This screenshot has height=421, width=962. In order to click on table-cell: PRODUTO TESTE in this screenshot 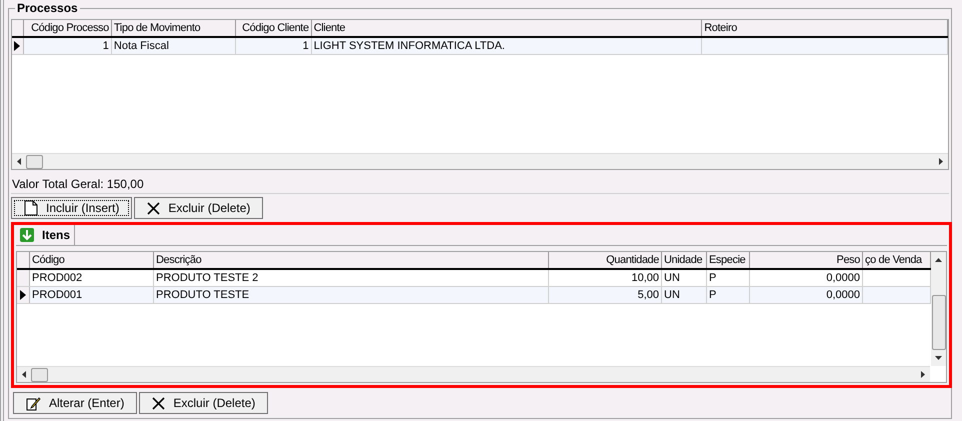, I will do `click(203, 295)`.